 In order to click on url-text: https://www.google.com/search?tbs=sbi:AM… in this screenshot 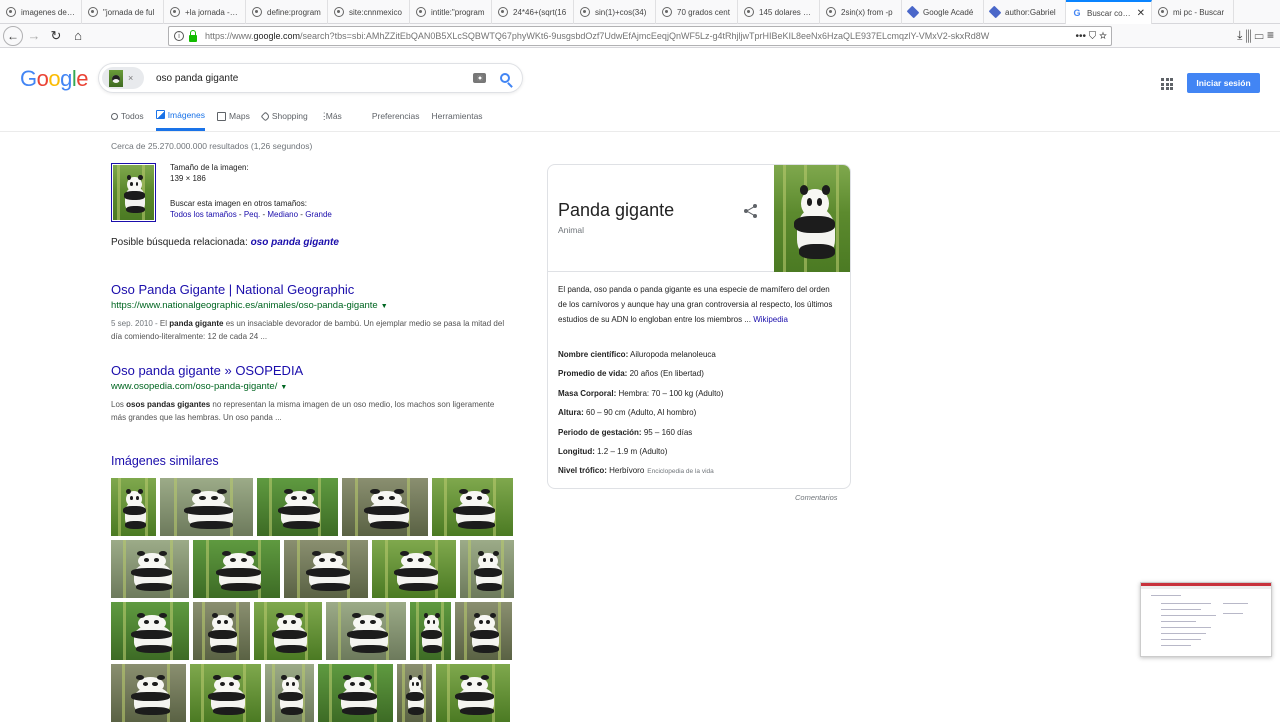, I will do `click(625, 36)`.